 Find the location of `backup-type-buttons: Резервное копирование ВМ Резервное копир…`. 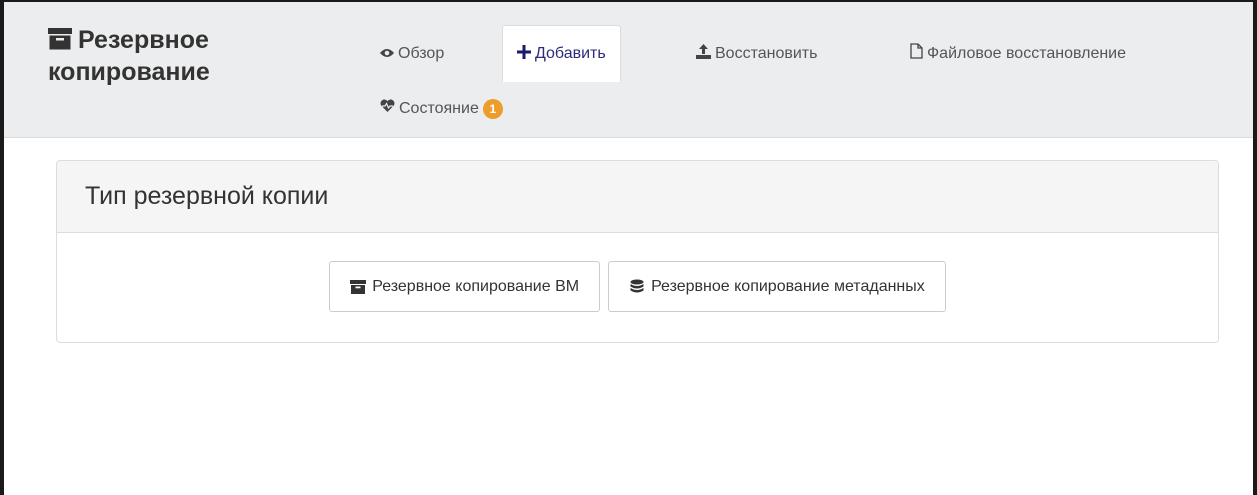

backup-type-buttons: Резервное копирование ВМ Резервное копир… is located at coordinates (637, 286).